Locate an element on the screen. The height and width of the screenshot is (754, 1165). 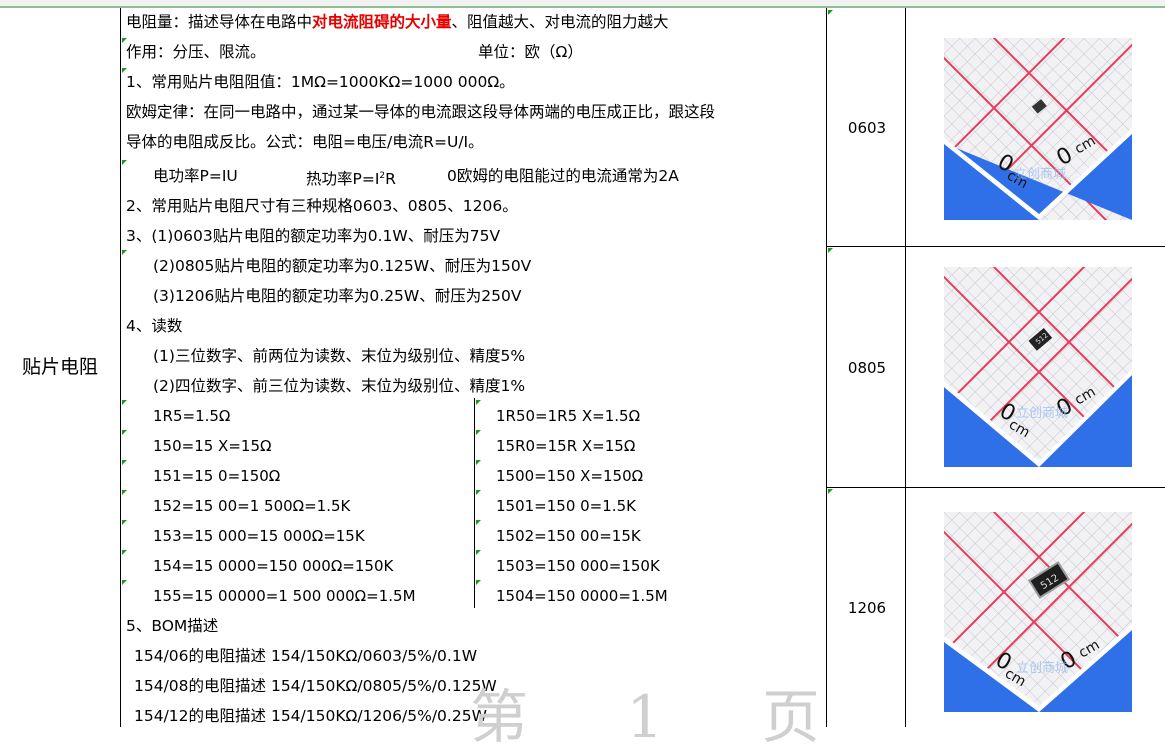
size-label-0603: 0603 is located at coordinates (867, 128).